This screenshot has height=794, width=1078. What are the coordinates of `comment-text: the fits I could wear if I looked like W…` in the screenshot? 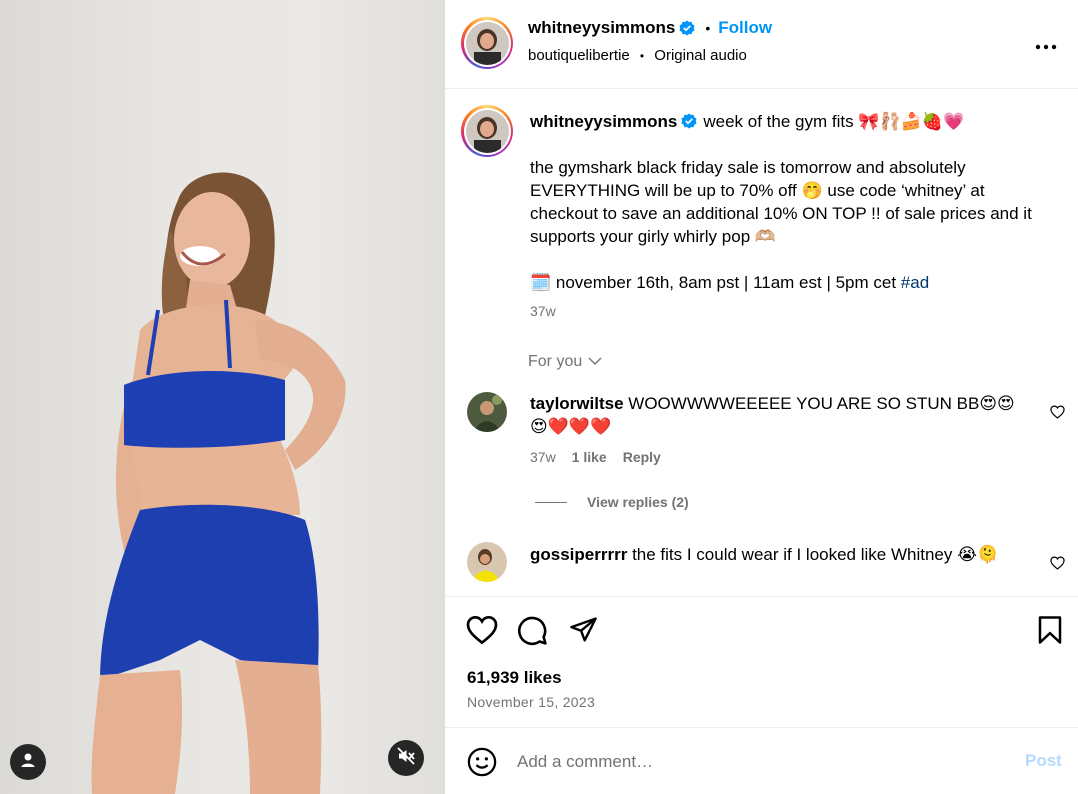 It's located at (815, 554).